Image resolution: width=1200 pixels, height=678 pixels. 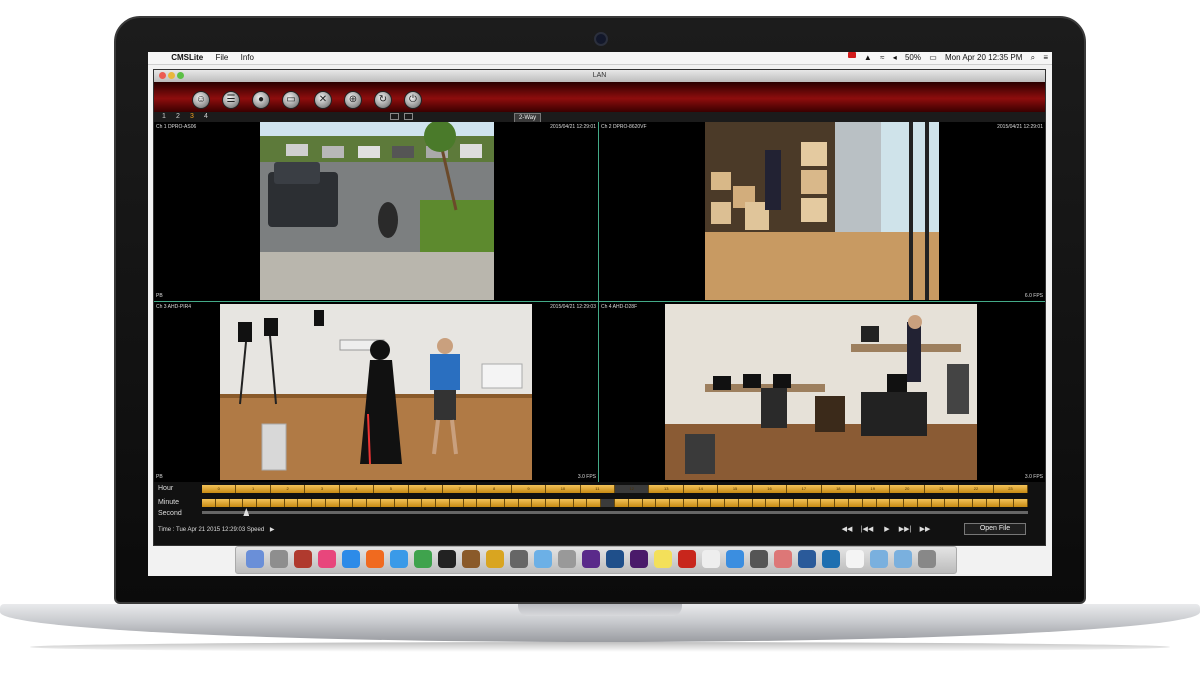 I want to click on record-status-icon, so click(x=851, y=55).